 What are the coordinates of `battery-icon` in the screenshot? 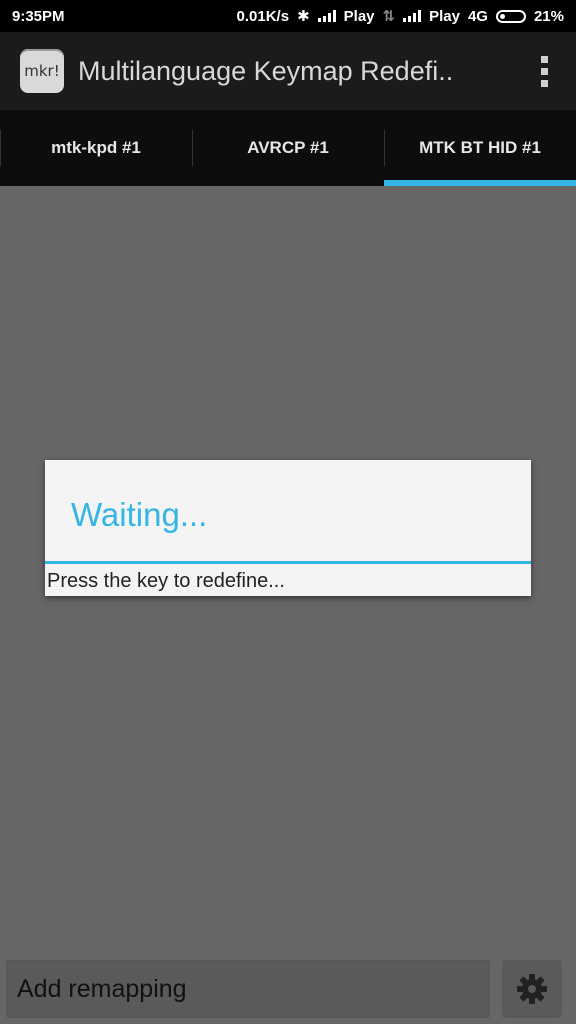 It's located at (510, 16).